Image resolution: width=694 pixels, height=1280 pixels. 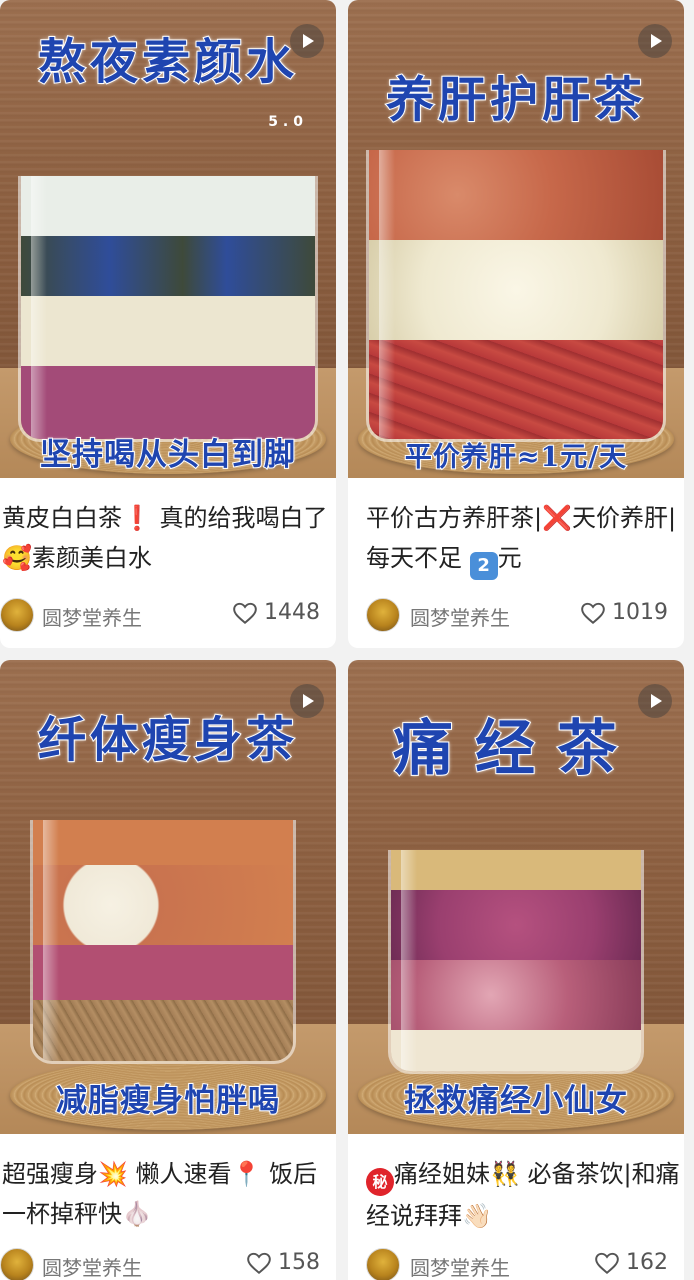 I want to click on like-button: 1448, so click(x=276, y=612).